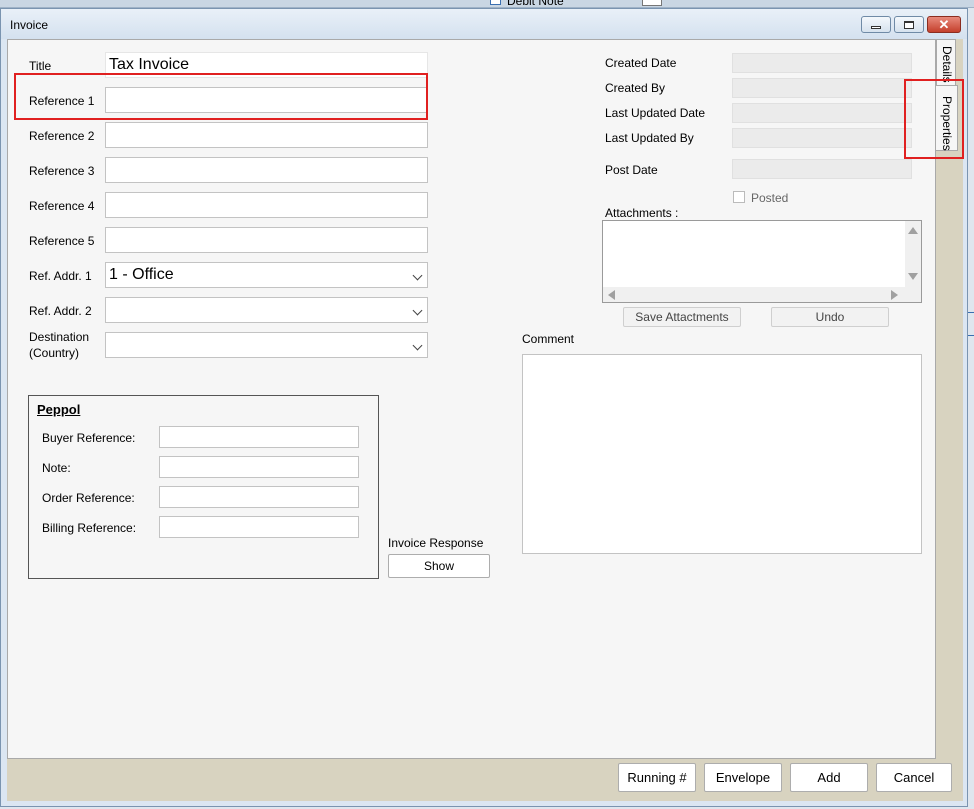 The width and height of the screenshot is (974, 809). Describe the element at coordinates (266, 135) in the screenshot. I see `reference2-field` at that location.